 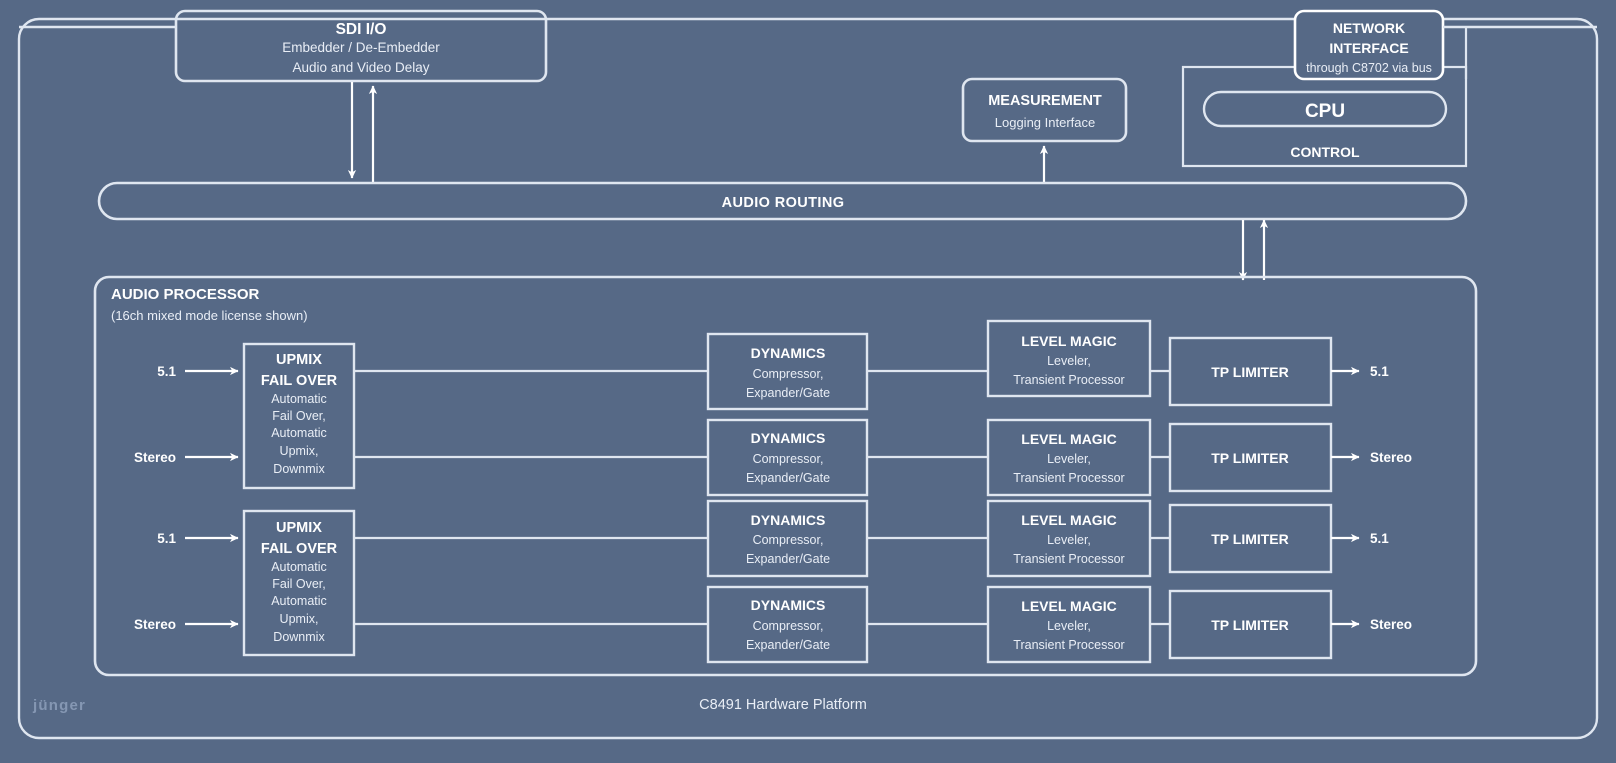 I want to click on dynamics-1-title: DYNAMICS, so click(x=788, y=353).